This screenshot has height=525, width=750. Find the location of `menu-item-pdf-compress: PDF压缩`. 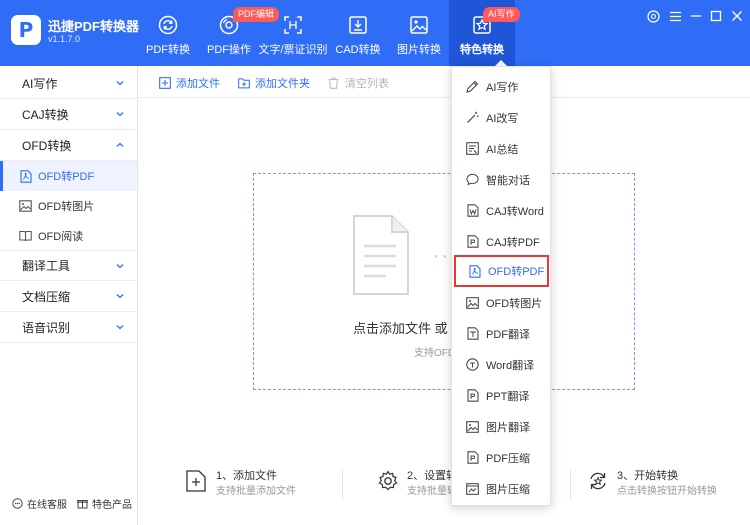

menu-item-pdf-compress: PDF压缩 is located at coordinates (501, 457).